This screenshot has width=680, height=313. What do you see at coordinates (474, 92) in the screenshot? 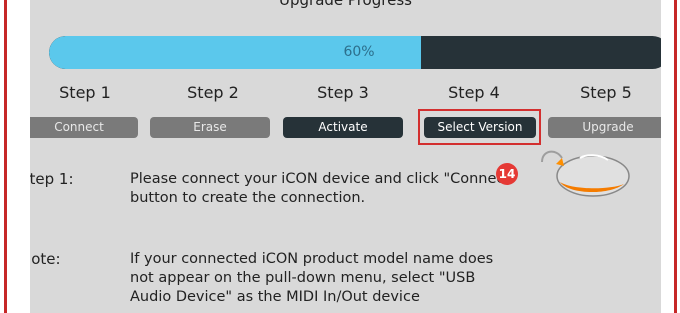
I see `step-4-label: Step 4` at bounding box center [474, 92].